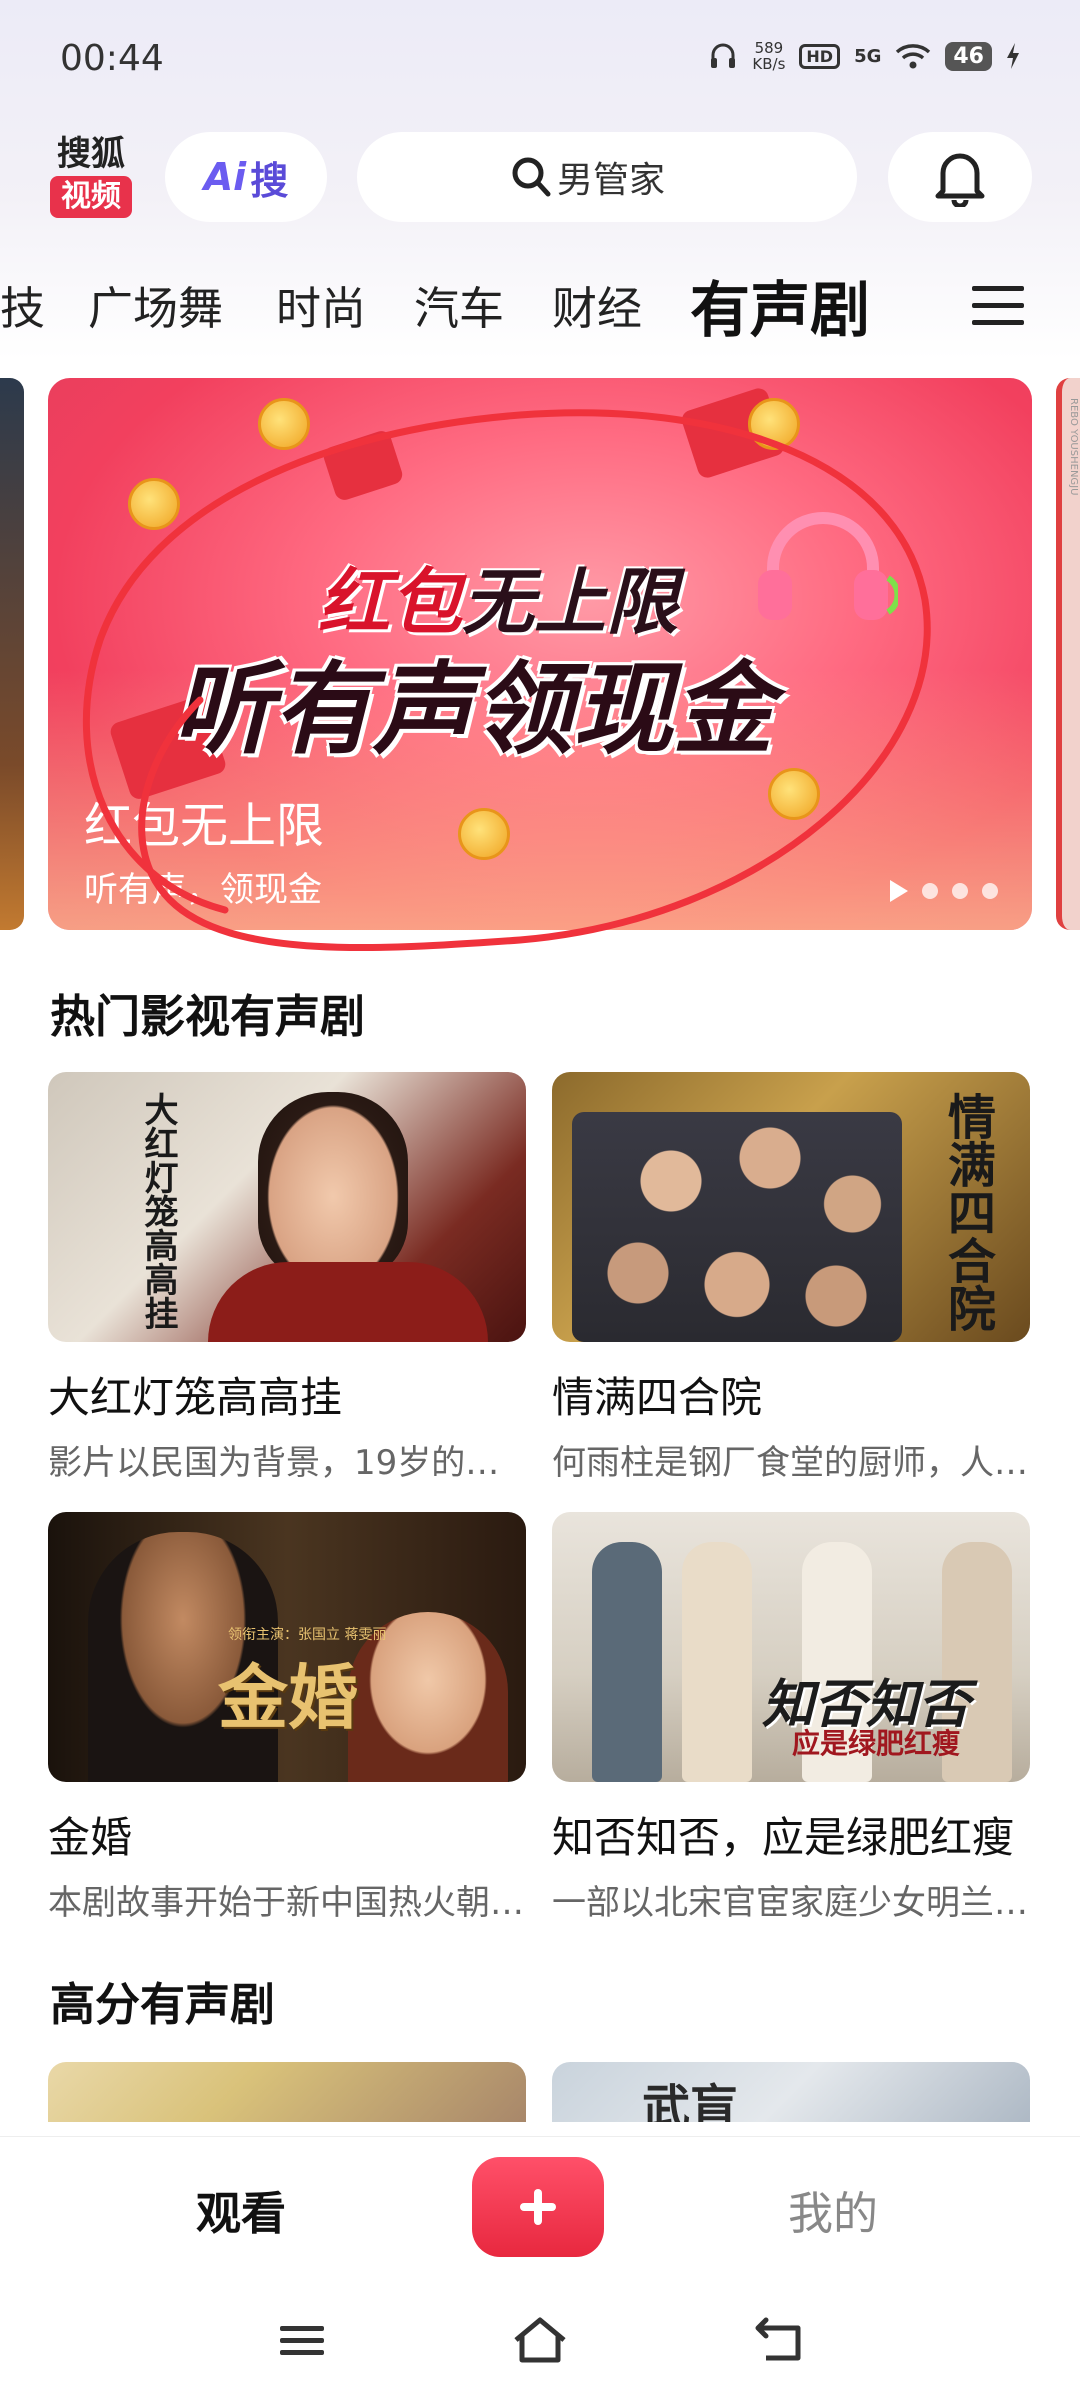 Image resolution: width=1080 pixels, height=2400 pixels. Describe the element at coordinates (269, 180) in the screenshot. I see `ai-search-label: 搜` at that location.